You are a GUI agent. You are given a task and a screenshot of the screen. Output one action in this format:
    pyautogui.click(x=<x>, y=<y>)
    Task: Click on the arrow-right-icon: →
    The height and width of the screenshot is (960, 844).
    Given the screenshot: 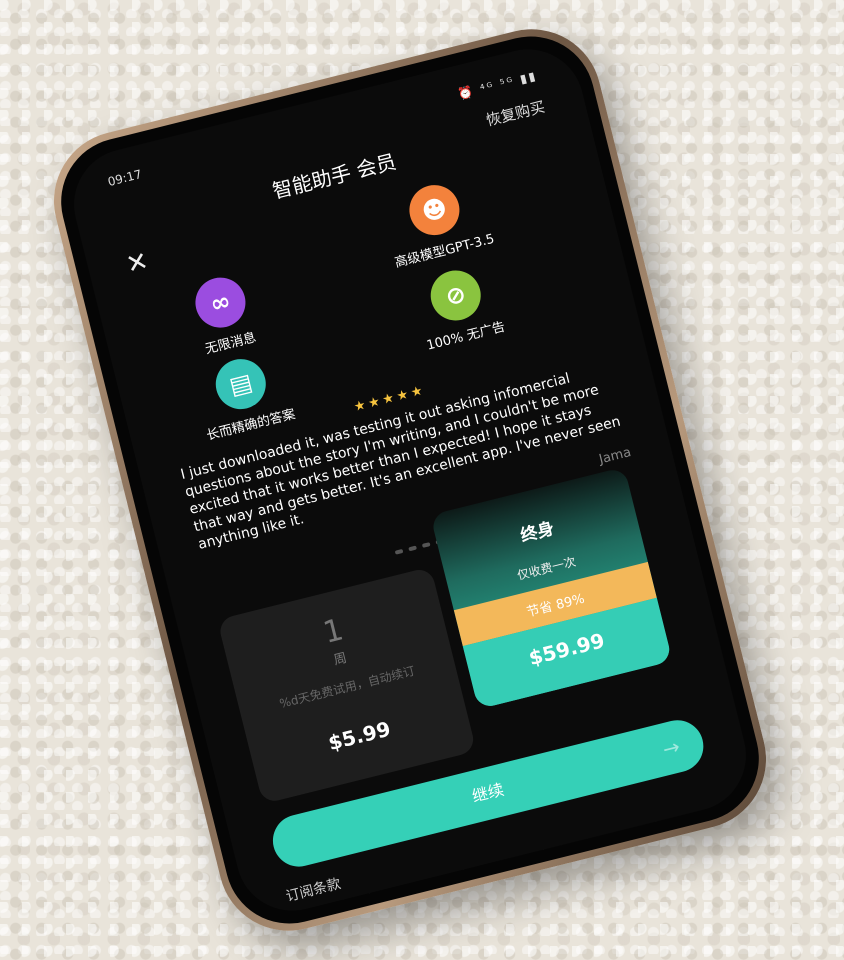 What is the action you would take?
    pyautogui.click(x=671, y=748)
    